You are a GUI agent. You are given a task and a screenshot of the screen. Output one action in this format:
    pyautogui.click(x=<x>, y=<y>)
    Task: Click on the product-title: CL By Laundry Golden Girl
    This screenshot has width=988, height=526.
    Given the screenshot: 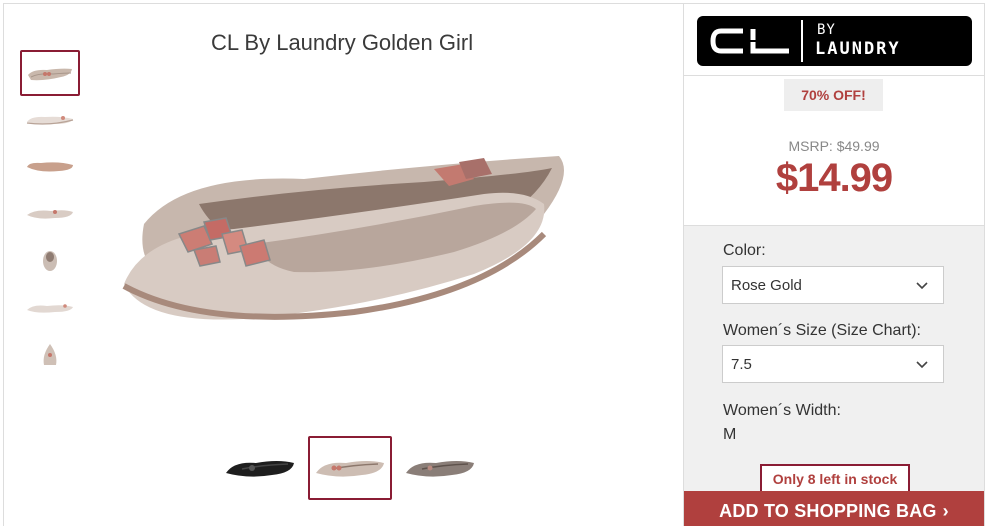 What is the action you would take?
    pyautogui.click(x=342, y=42)
    